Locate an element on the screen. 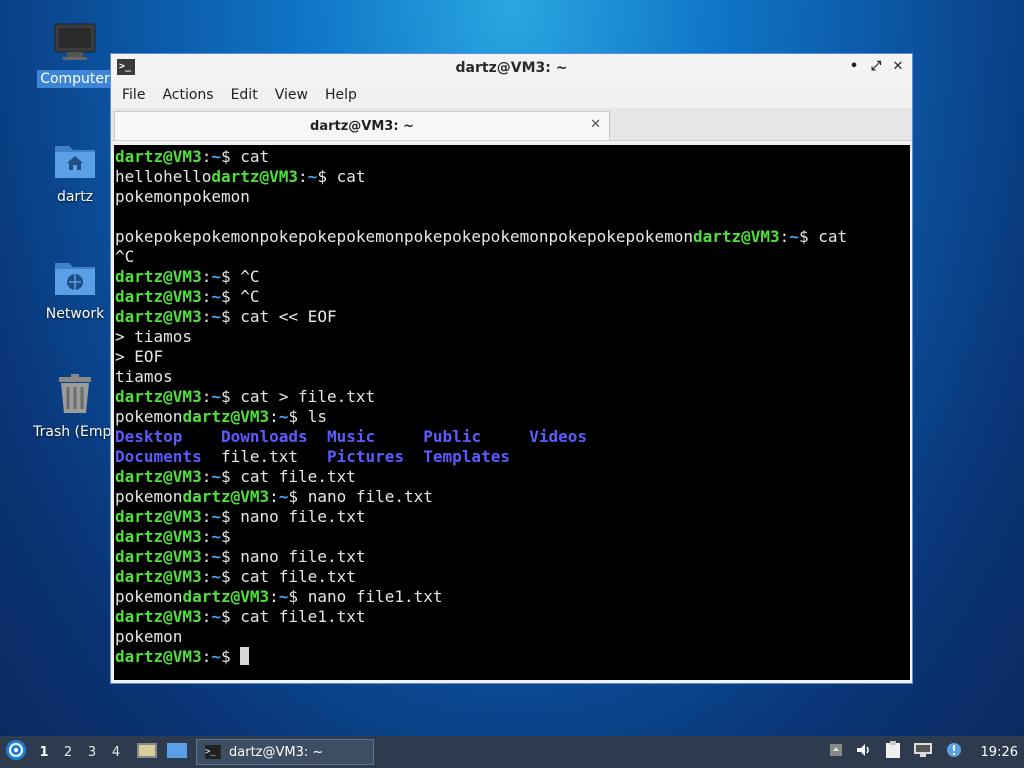 The width and height of the screenshot is (1024, 768). terminal-text: $ cat << EOF is located at coordinates (278, 316).